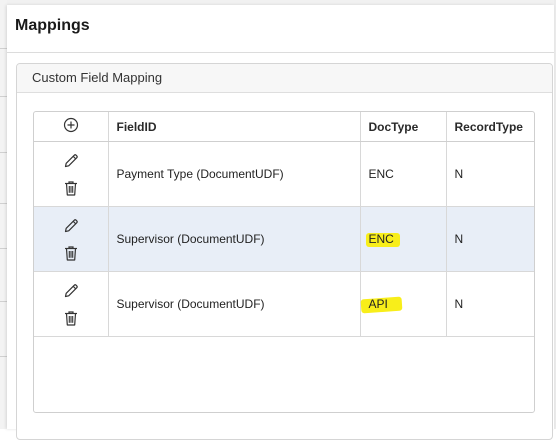 This screenshot has height=440, width=556. What do you see at coordinates (490, 127) in the screenshot?
I see `column-header-record-type: RecordType` at bounding box center [490, 127].